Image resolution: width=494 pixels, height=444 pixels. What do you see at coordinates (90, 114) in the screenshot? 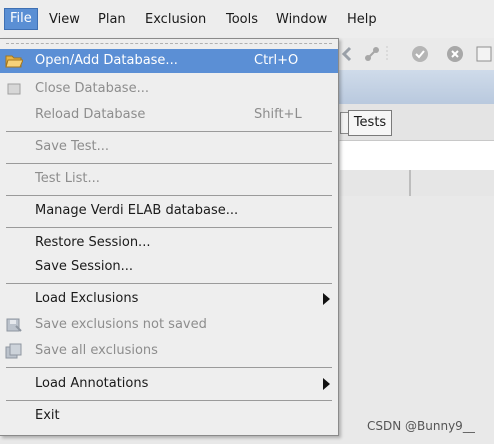
I see `menu-item-label: Reload Database` at bounding box center [90, 114].